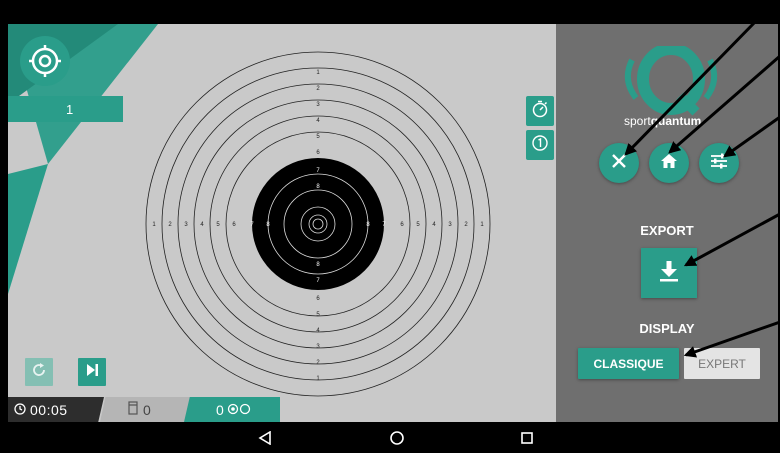 The image size is (780, 453). I want to click on clock-icon, so click(20, 410).